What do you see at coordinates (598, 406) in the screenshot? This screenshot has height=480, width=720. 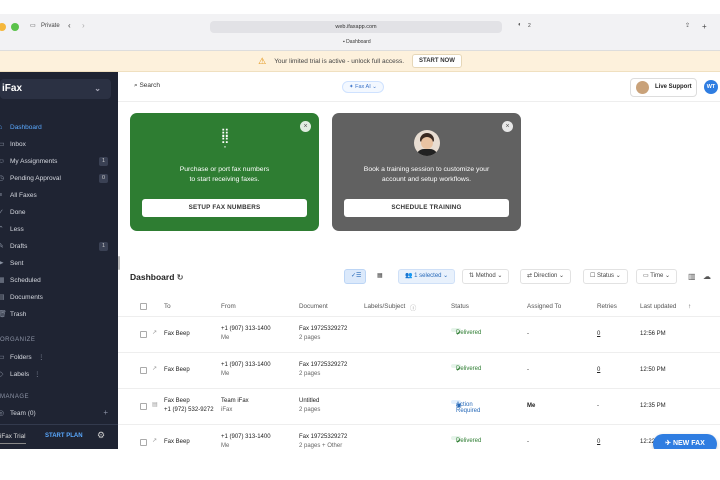 I see `retries-count: -` at bounding box center [598, 406].